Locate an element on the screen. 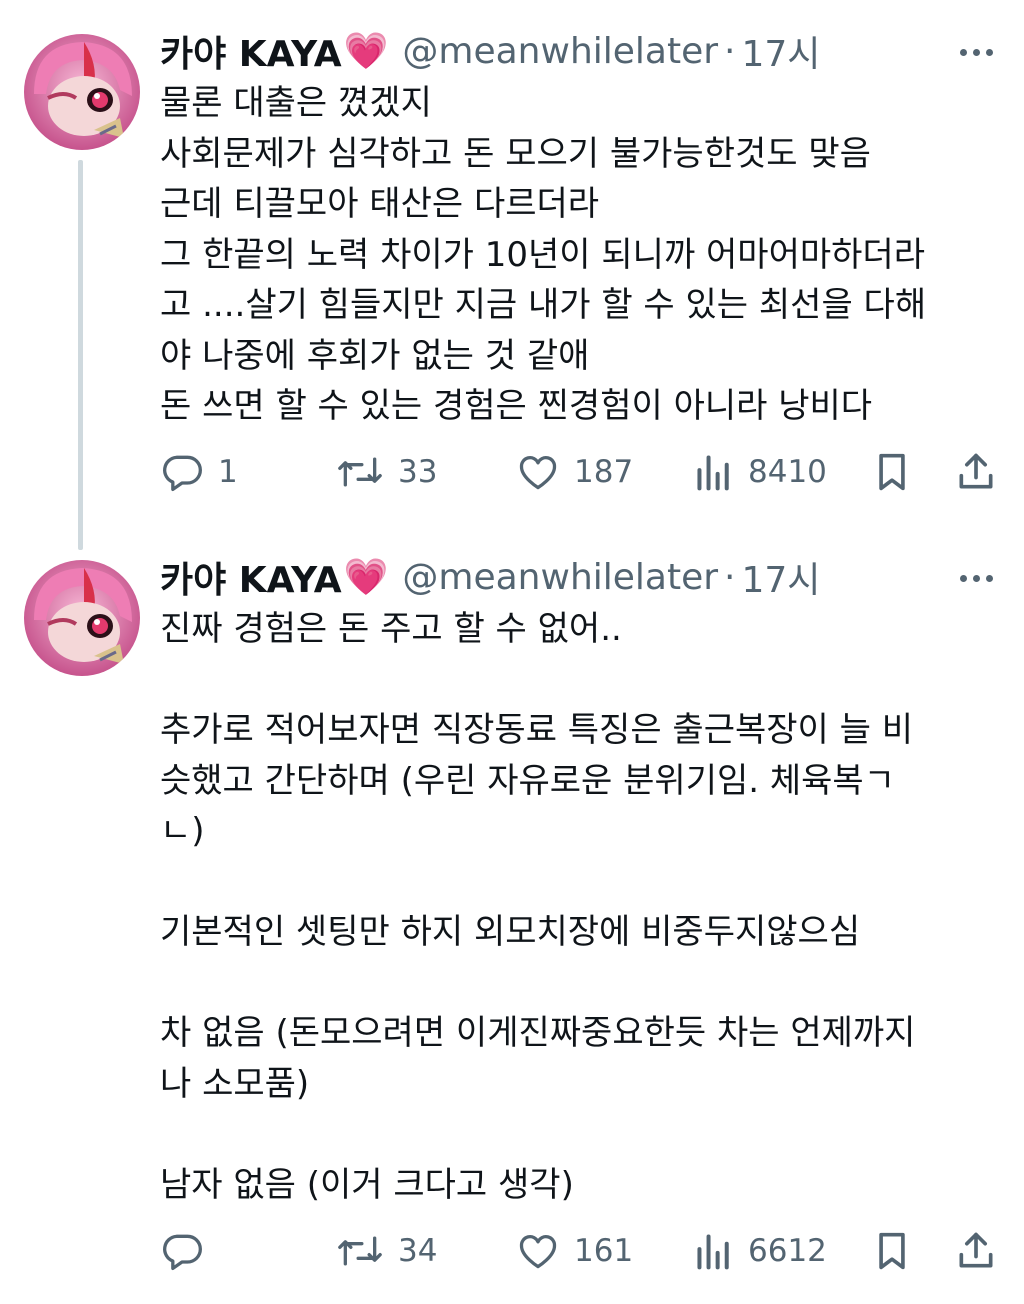 The image size is (1024, 1304). retweet-button: 34 is located at coordinates (386, 1251).